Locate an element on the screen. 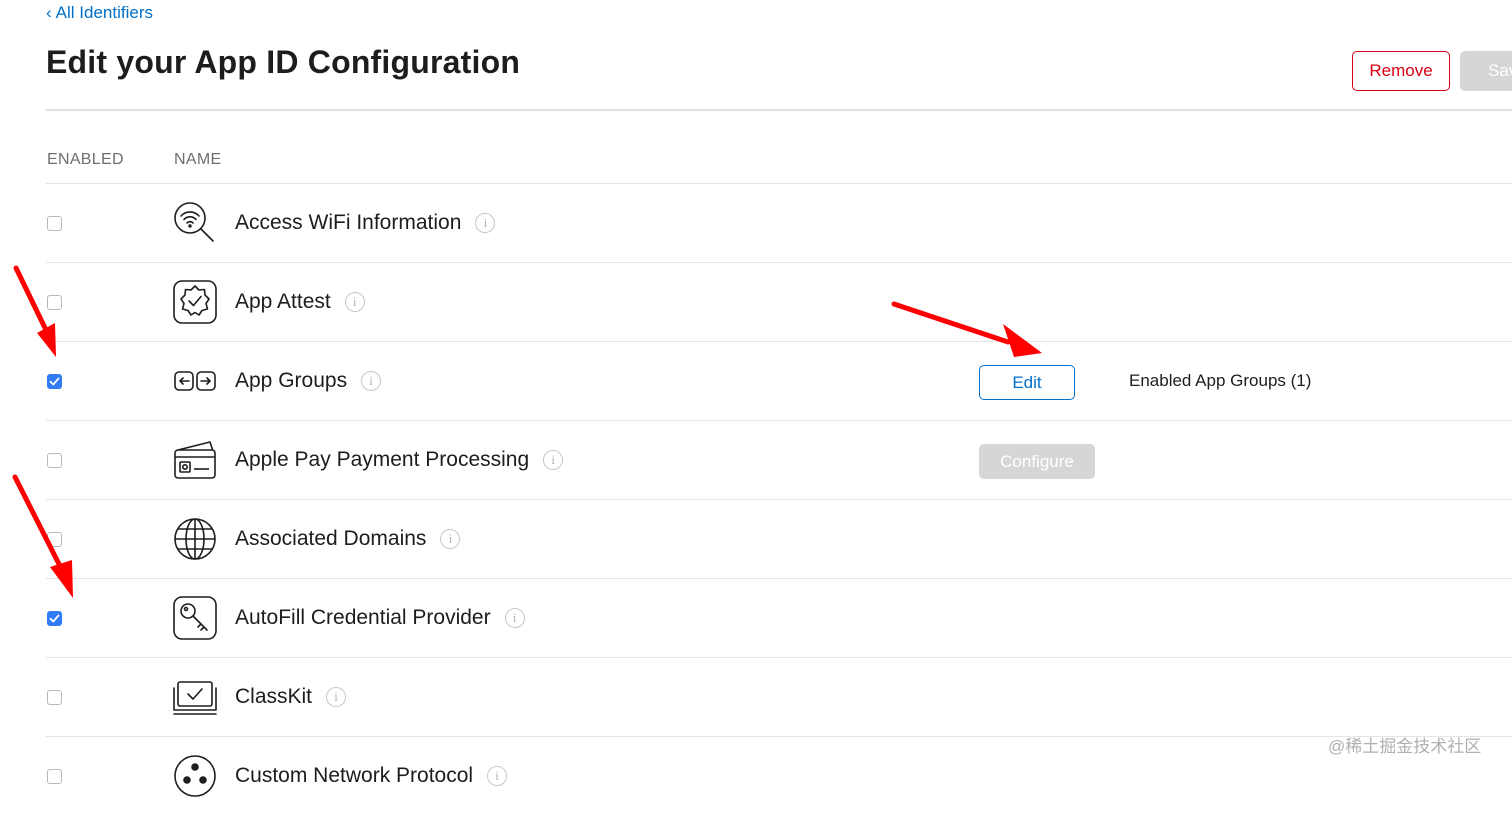  back-link-label: All Identifiers is located at coordinates (104, 12).